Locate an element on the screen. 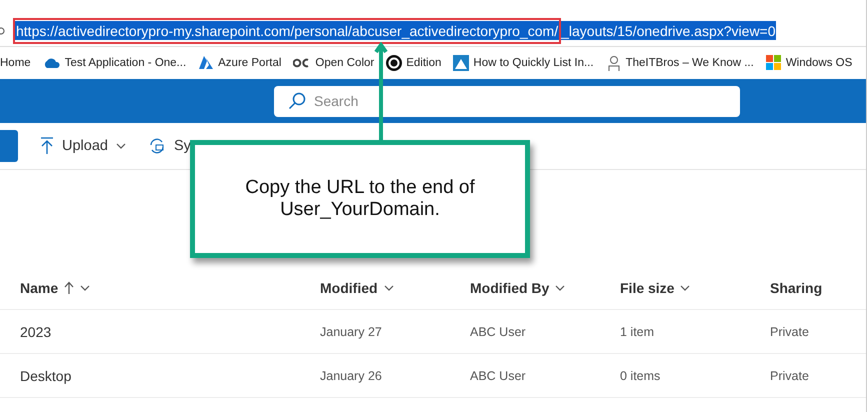 The width and height of the screenshot is (867, 412). bookmark-link: Home is located at coordinates (15, 63).